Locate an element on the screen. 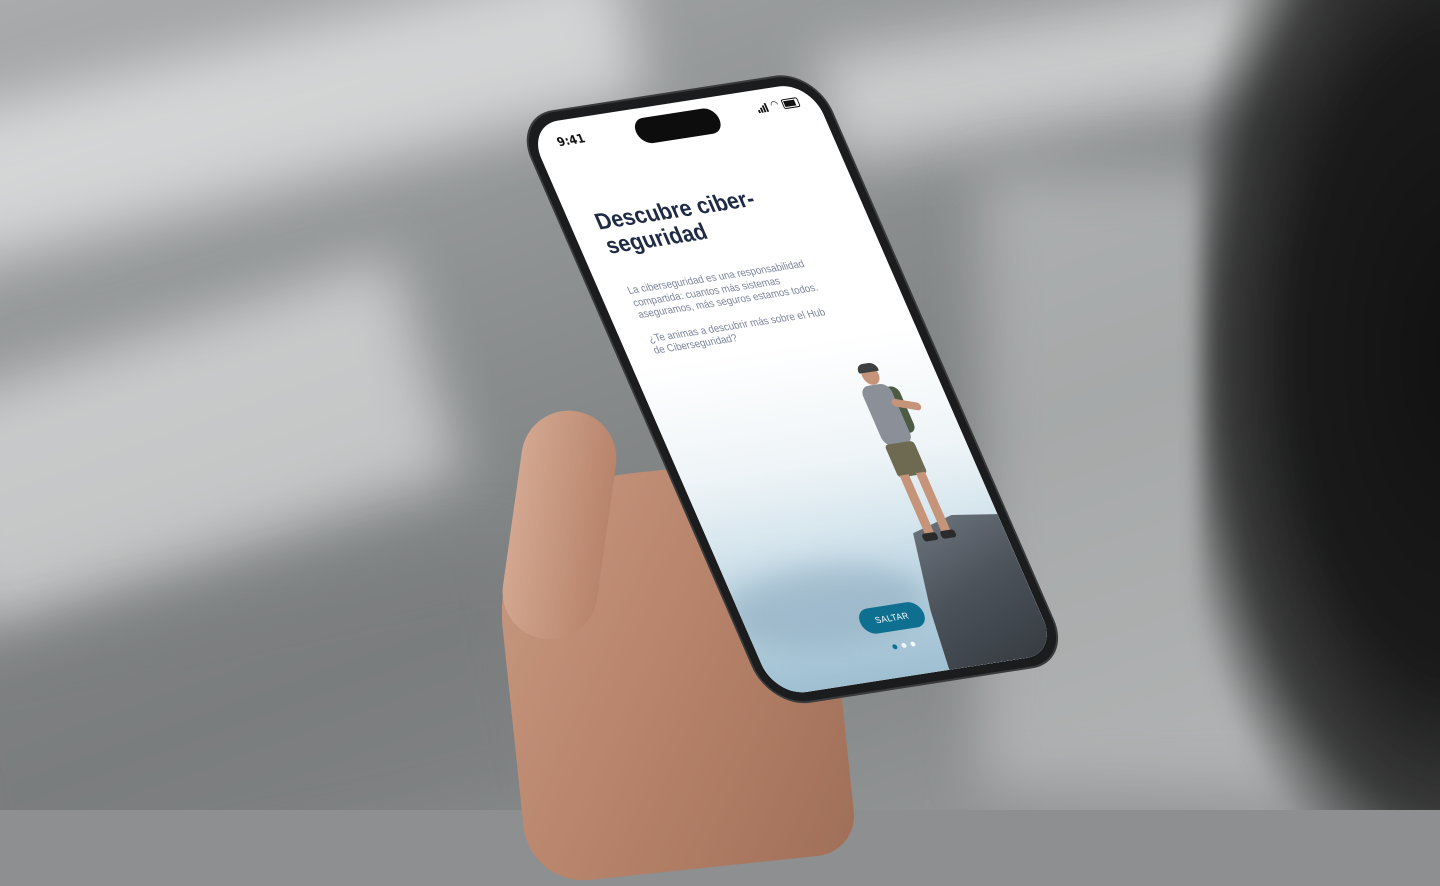  onboarding-title: Descubre ciber-seguridad is located at coordinates (674, 221).